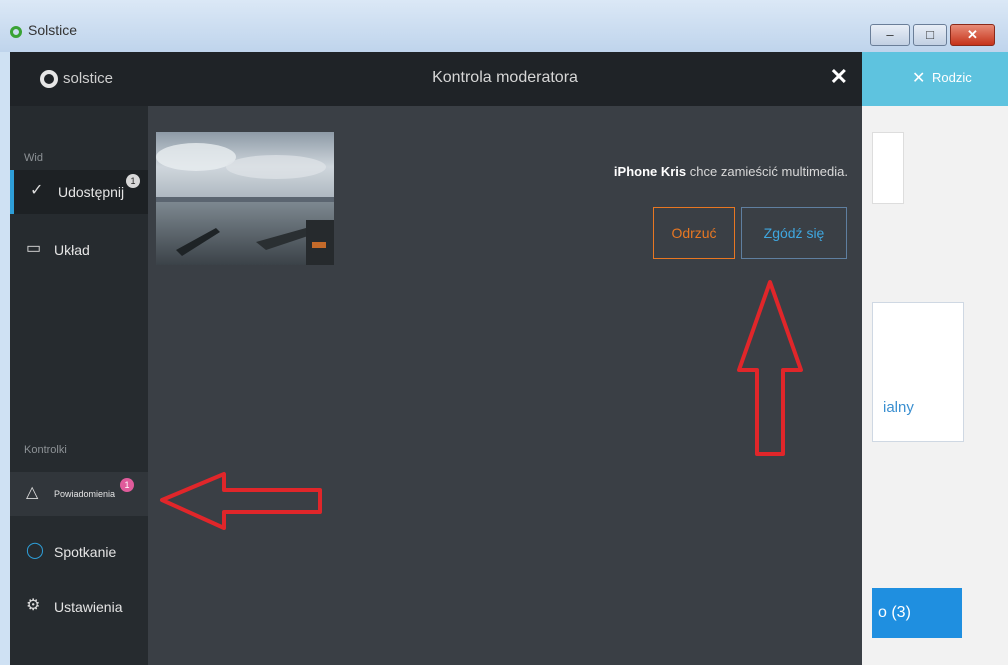 This screenshot has width=1008, height=665. I want to click on background-header: ✕ Rodzic, so click(935, 79).